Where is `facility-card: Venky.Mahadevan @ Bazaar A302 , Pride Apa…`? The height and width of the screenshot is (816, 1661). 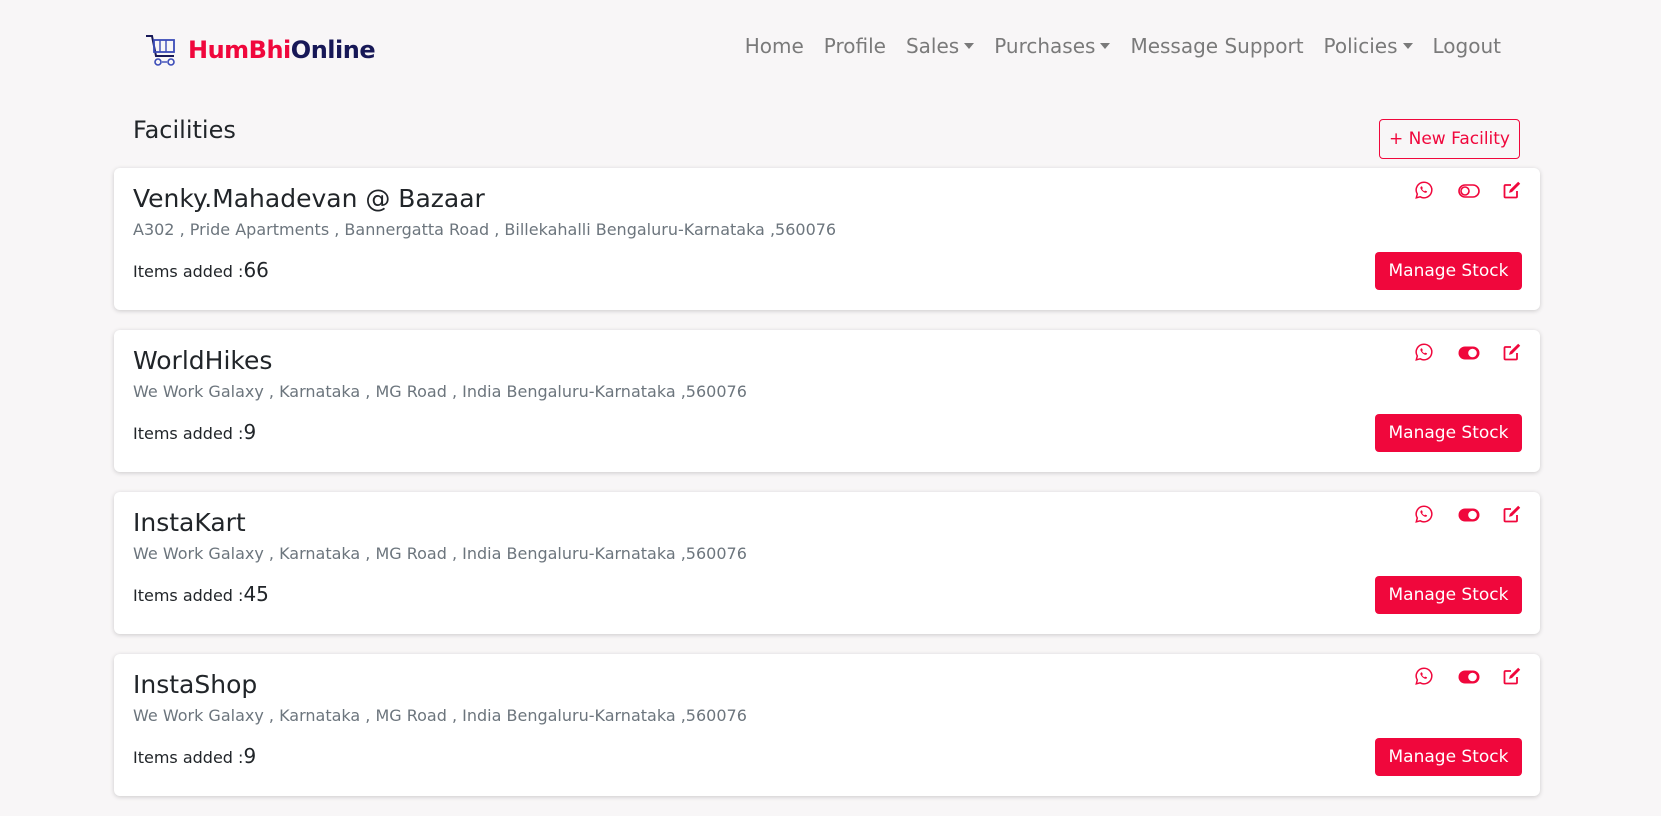 facility-card: Venky.Mahadevan @ Bazaar A302 , Pride Apa… is located at coordinates (827, 239).